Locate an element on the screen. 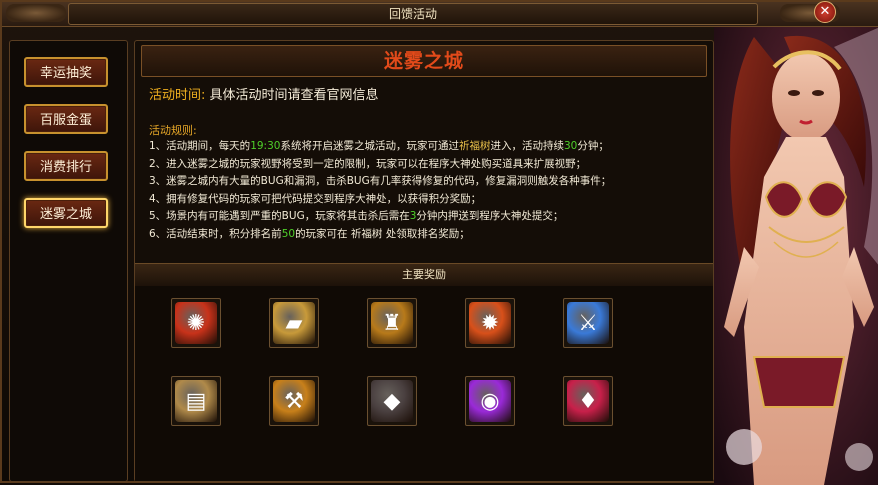 The height and width of the screenshot is (485, 878). event-rule-highlight: 祈福树 is located at coordinates (474, 146).